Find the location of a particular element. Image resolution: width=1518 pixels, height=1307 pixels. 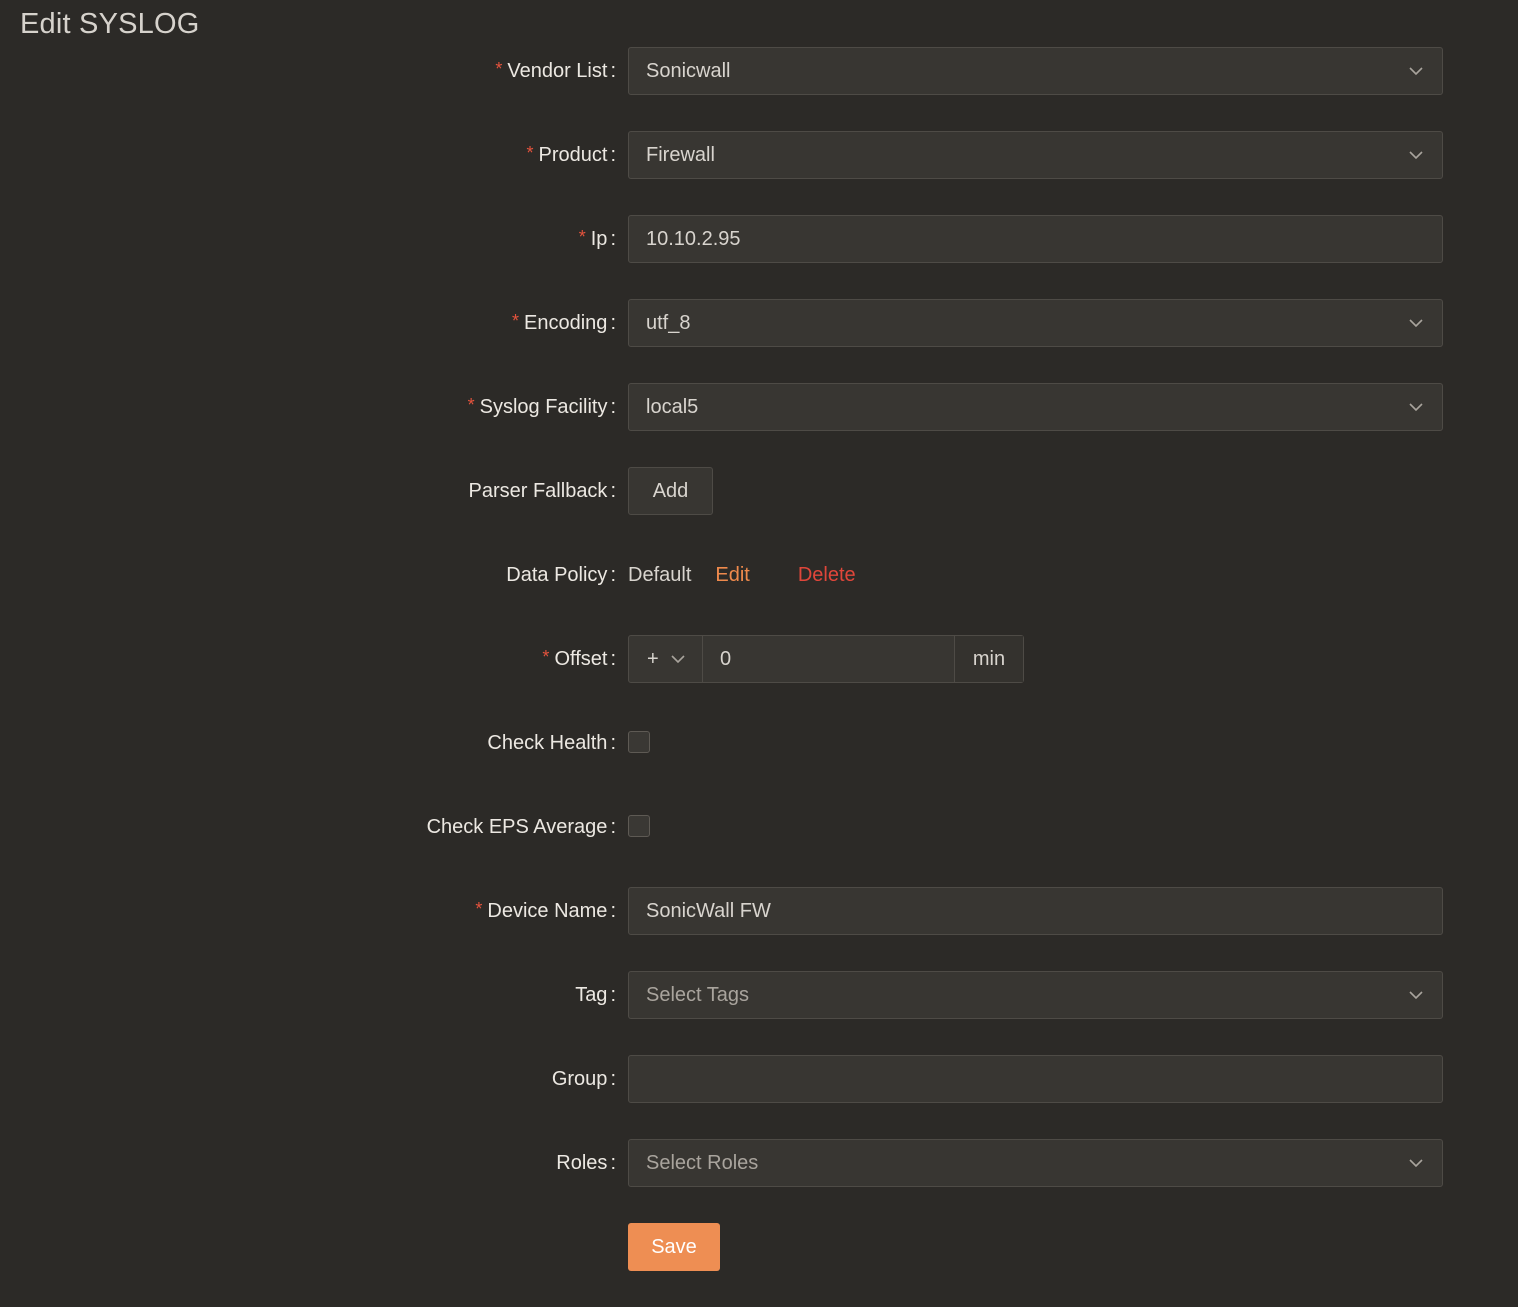

check-eps-row: Check EPS Average: is located at coordinates (759, 827).